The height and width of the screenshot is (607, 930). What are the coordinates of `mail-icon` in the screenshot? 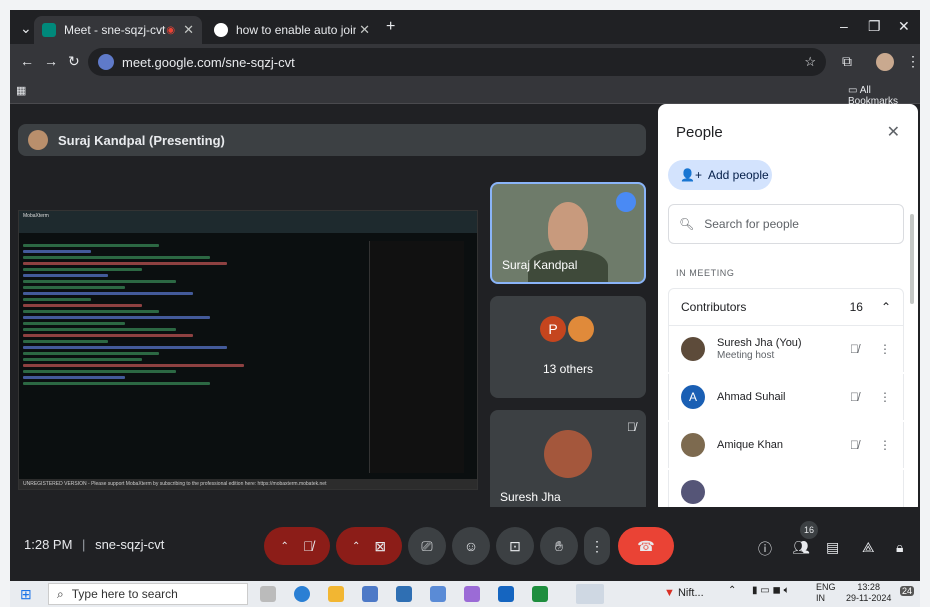 It's located at (404, 594).